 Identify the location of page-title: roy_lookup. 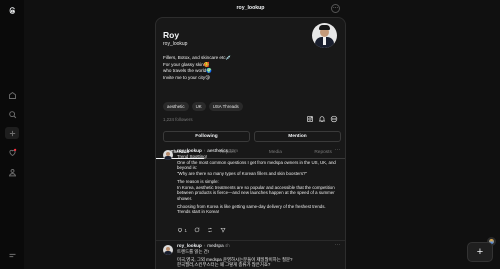
(250, 8).